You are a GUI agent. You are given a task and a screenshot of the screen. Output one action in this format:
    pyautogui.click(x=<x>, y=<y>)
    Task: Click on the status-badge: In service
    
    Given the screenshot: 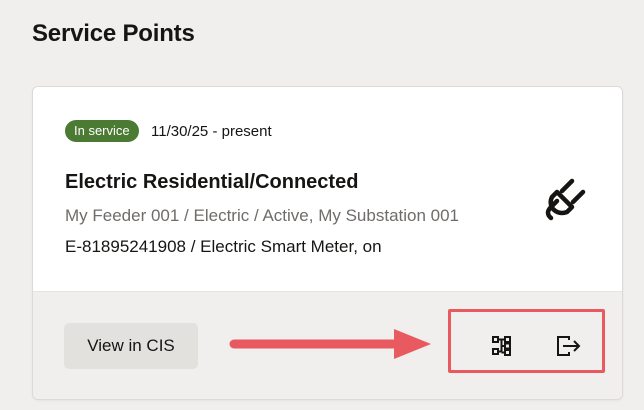 What is the action you would take?
    pyautogui.click(x=102, y=131)
    